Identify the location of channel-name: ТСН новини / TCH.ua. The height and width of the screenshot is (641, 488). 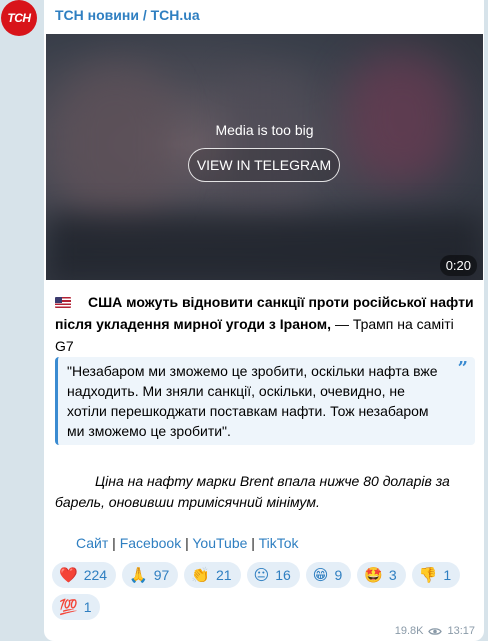
(127, 15).